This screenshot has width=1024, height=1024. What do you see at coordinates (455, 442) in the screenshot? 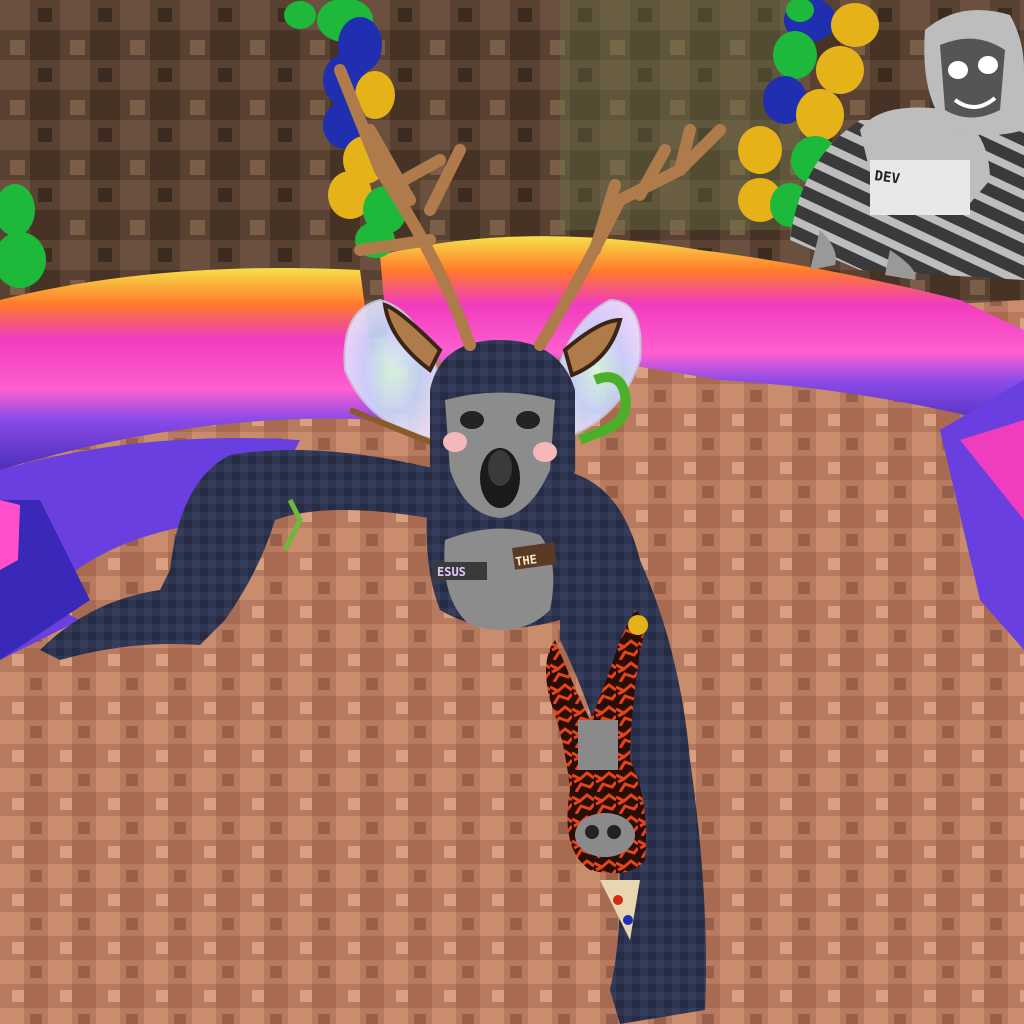
I see `blush-cheek-left` at bounding box center [455, 442].